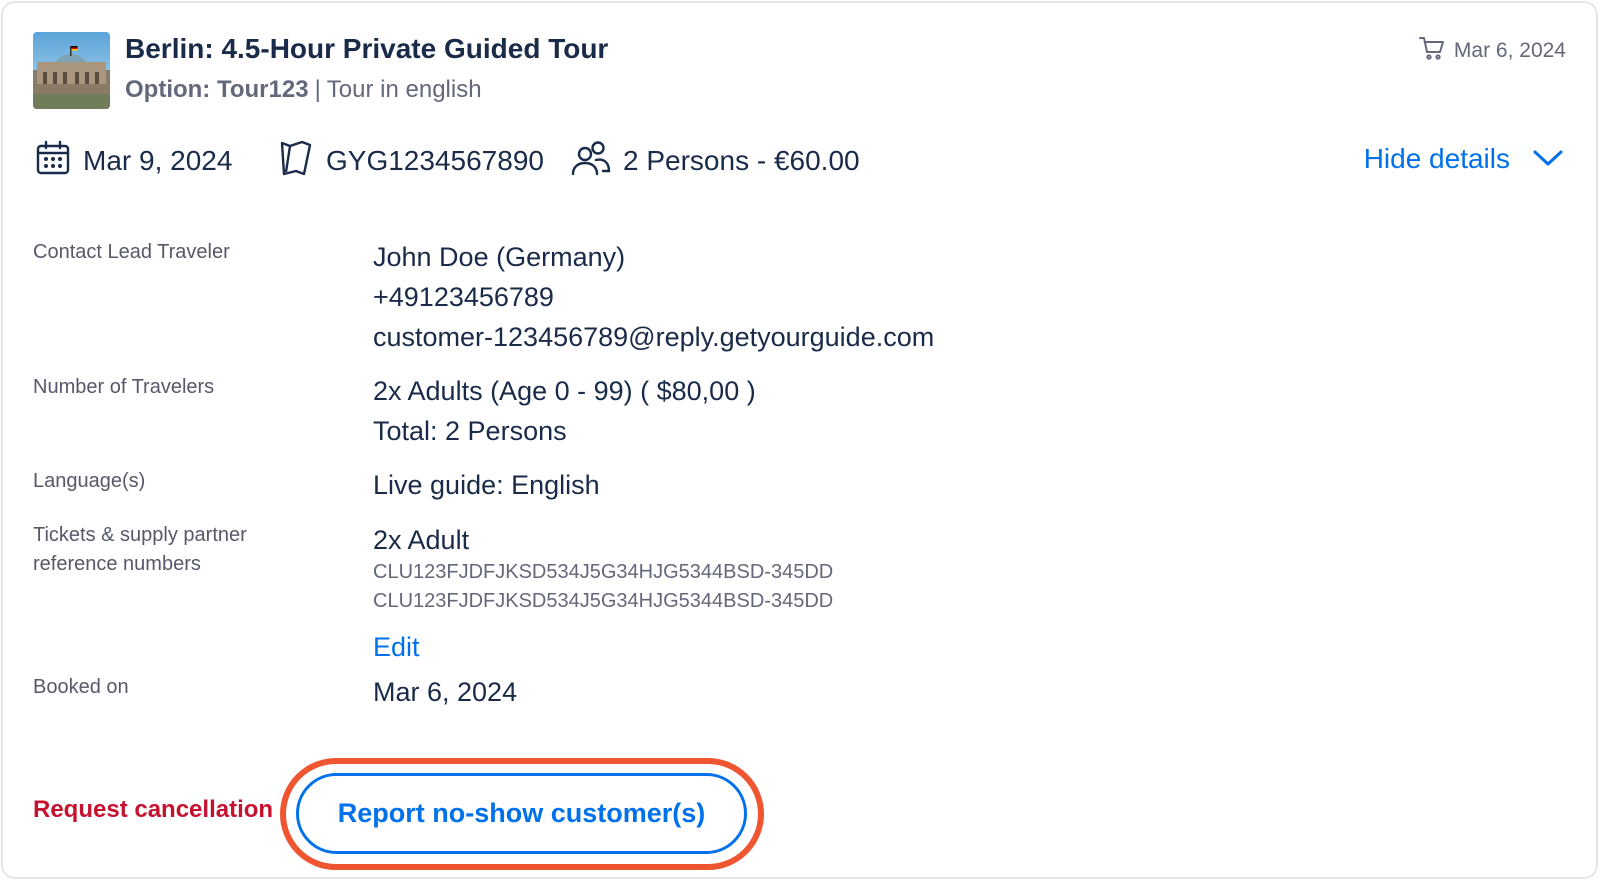 This screenshot has width=1600, height=881. Describe the element at coordinates (140, 535) in the screenshot. I see `tickets-label-line1: Tickets & supply partner` at that location.